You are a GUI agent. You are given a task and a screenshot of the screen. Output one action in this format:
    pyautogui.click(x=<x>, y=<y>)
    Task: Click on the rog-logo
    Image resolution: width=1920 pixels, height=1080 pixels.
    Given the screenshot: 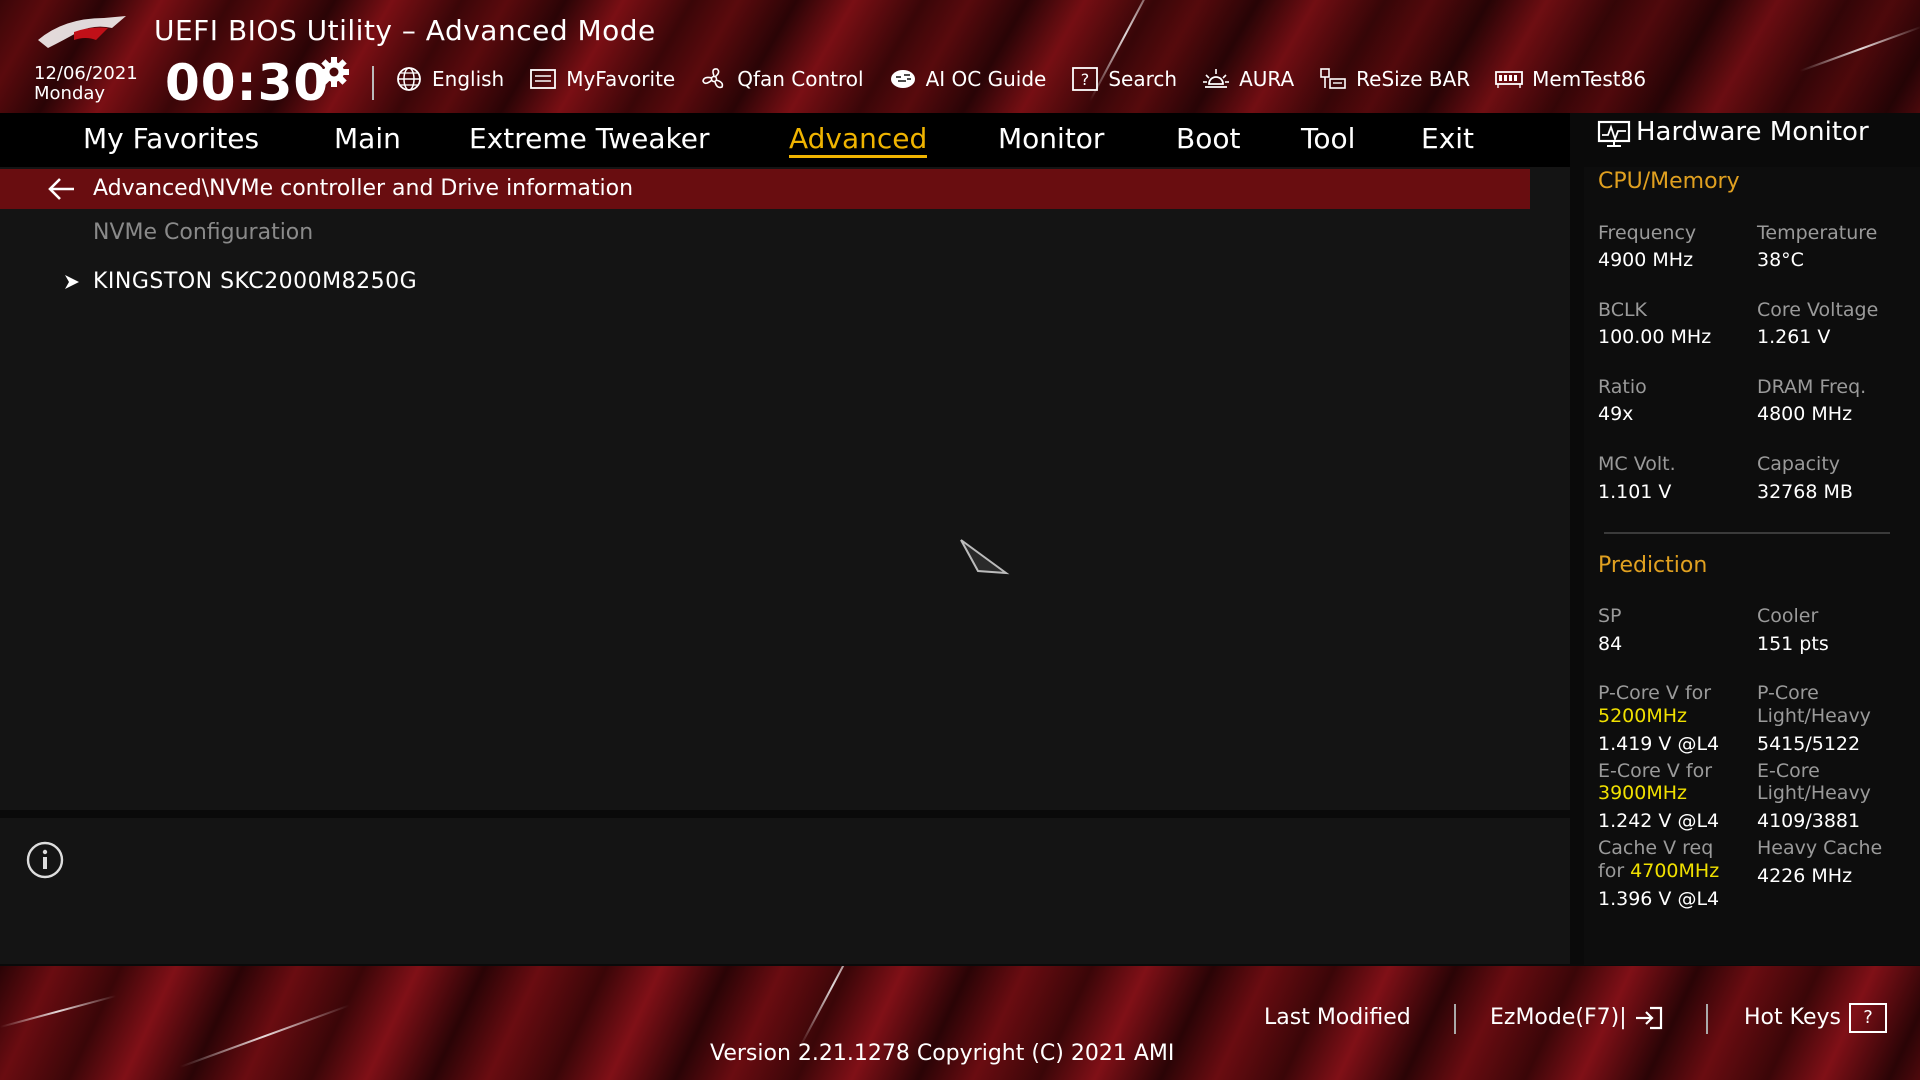 What is the action you would take?
    pyautogui.click(x=82, y=32)
    